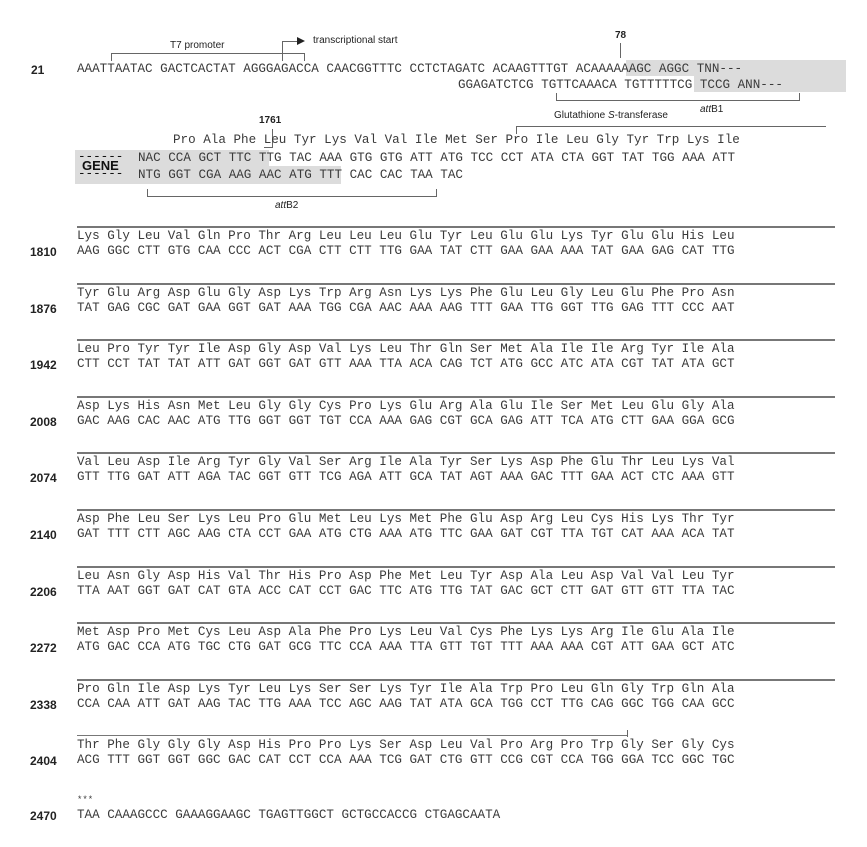 The height and width of the screenshot is (847, 867). What do you see at coordinates (38, 70) in the screenshot?
I see `position-21-label: 21` at bounding box center [38, 70].